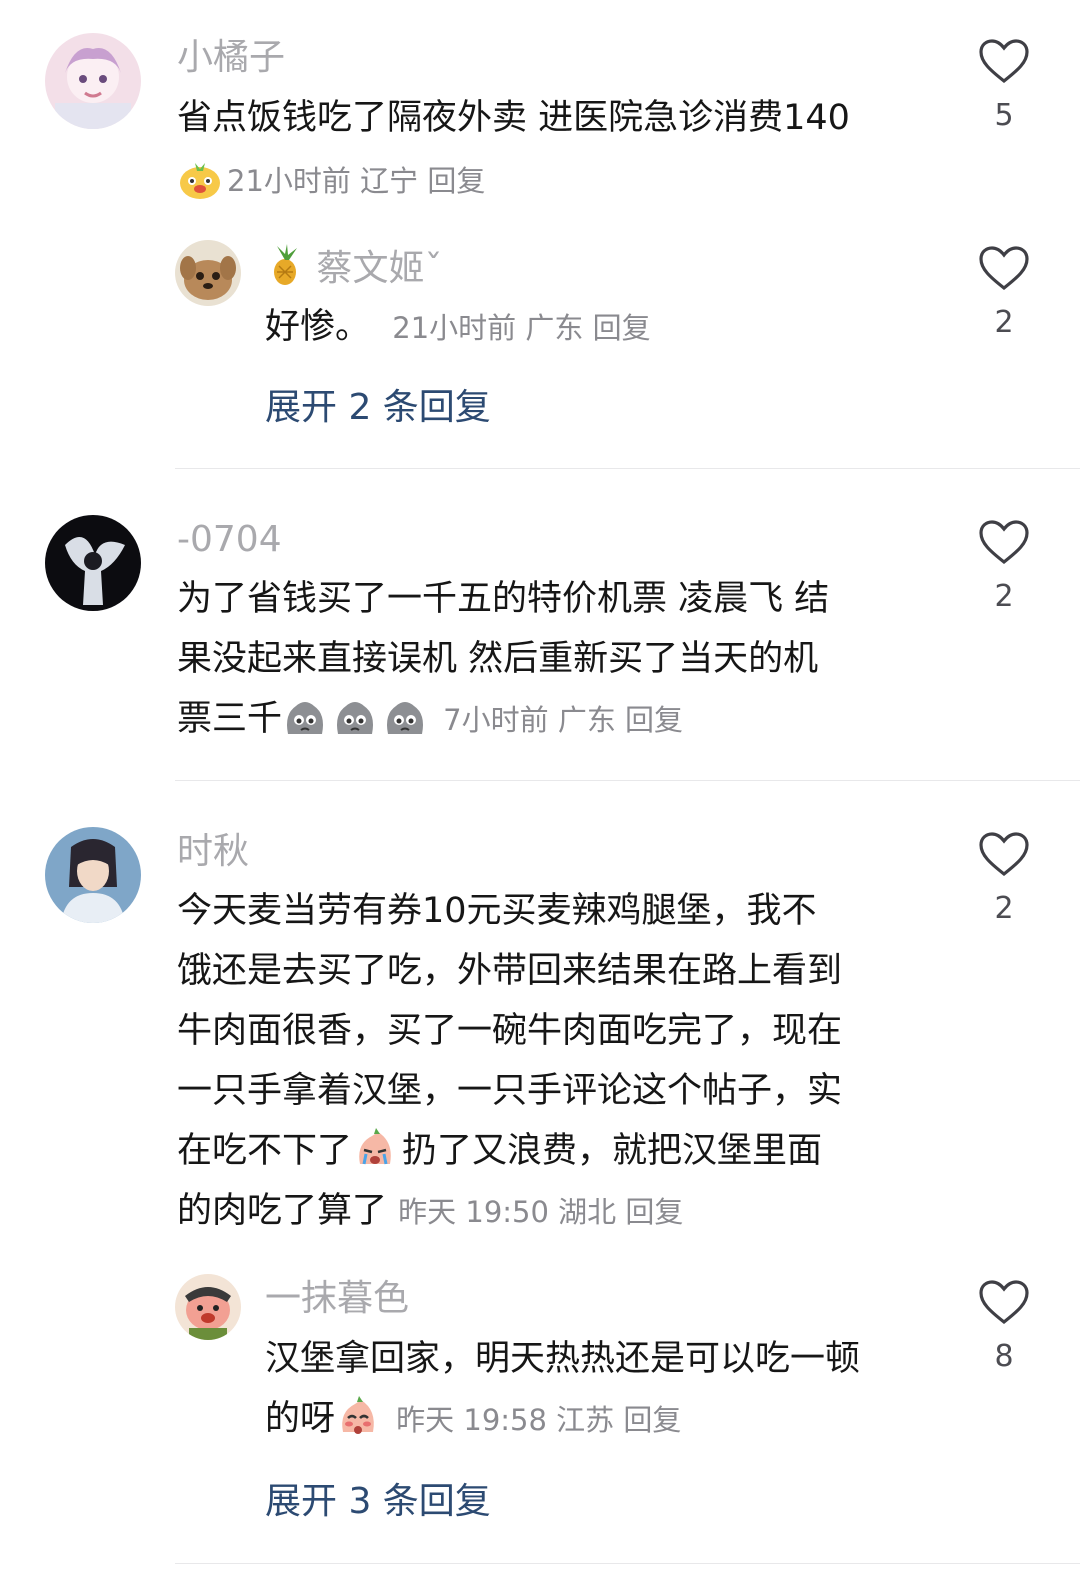  I want to click on reply-text-line: 汉堡拿回家，明天热热还是可以吃一顿, so click(563, 1359).